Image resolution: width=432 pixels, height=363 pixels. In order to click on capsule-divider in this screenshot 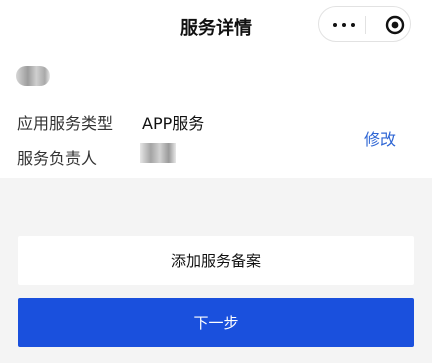, I will do `click(365, 25)`.